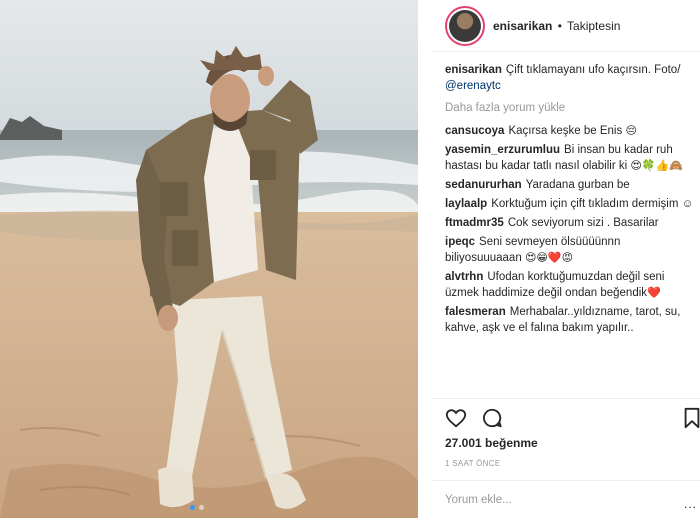 This screenshot has height=518, width=700. I want to click on comment-emoji: 😔, so click(631, 131).